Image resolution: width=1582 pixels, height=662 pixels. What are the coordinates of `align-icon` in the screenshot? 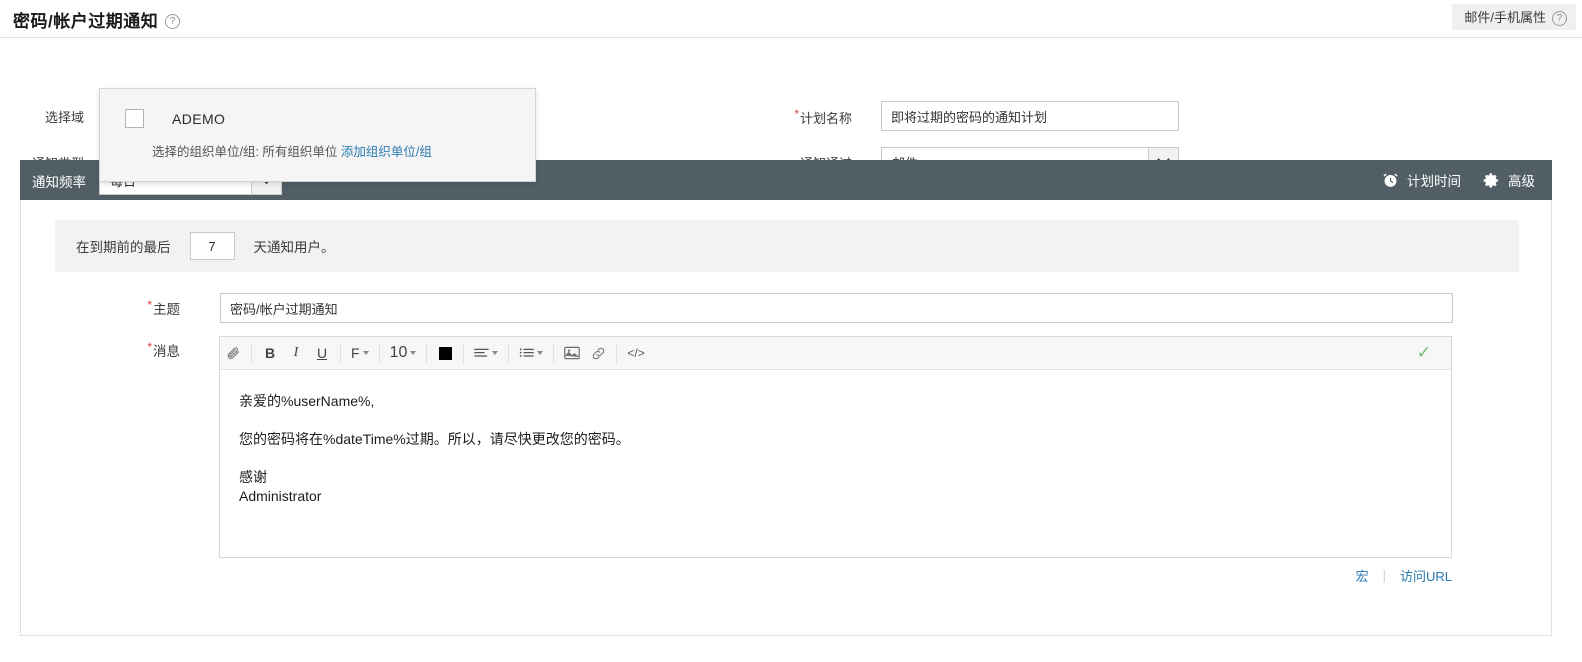 It's located at (486, 353).